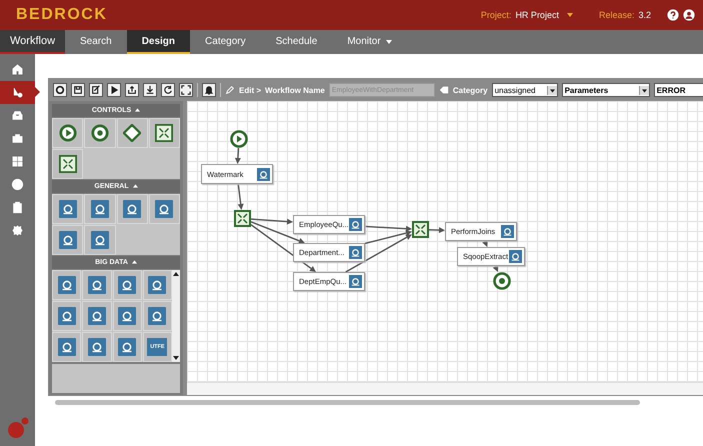  What do you see at coordinates (537, 15) in the screenshot?
I see `project-dropdown: HR Project` at bounding box center [537, 15].